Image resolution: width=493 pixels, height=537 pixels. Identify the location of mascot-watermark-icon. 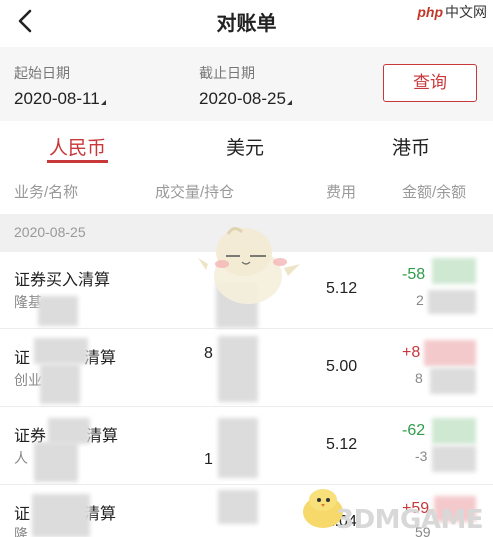
(249, 265).